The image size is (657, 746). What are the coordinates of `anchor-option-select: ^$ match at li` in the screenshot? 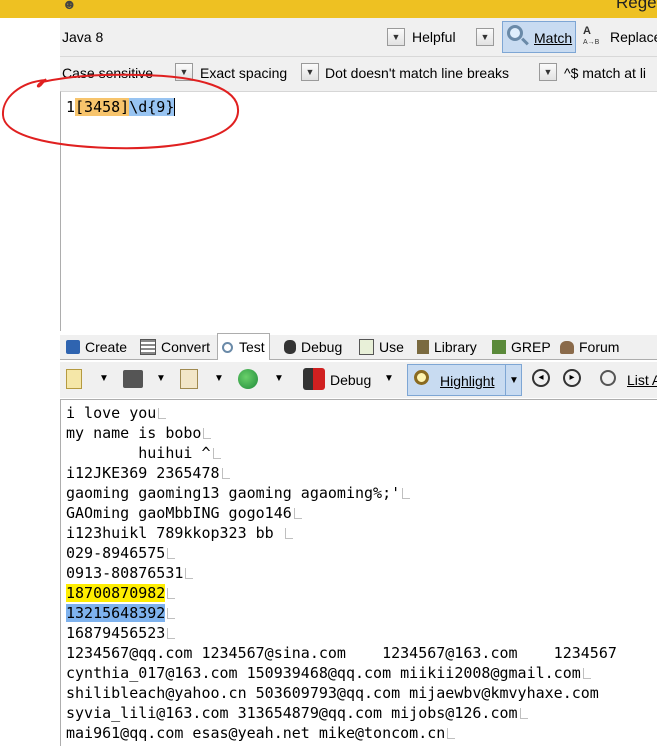 It's located at (605, 73).